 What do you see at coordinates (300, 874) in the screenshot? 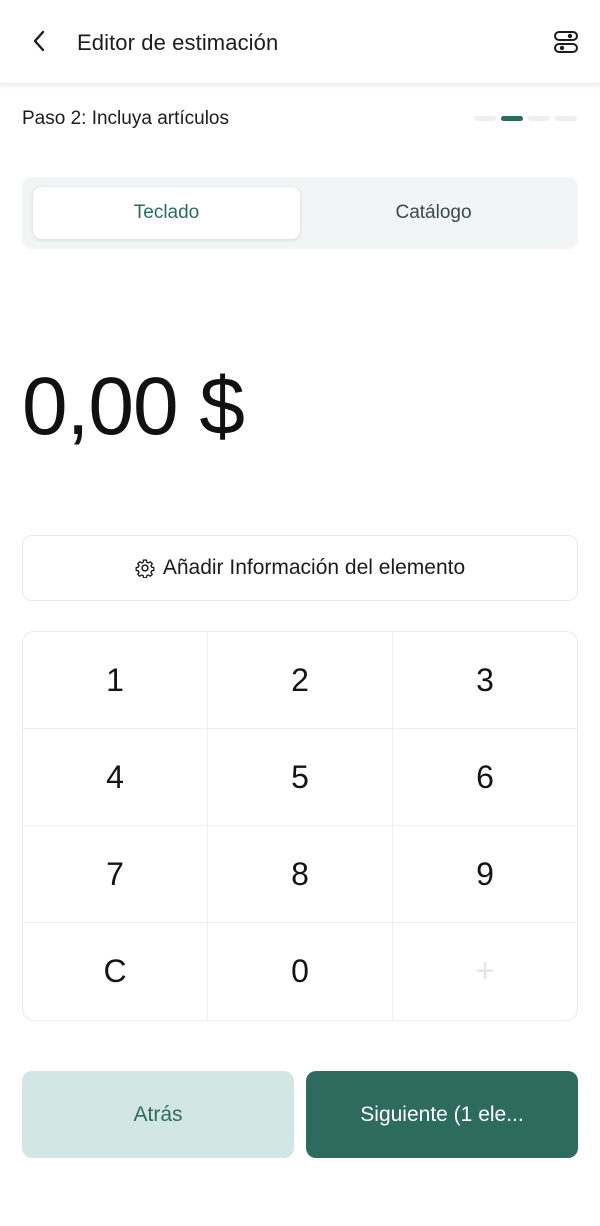
I see `key-8: 8` at bounding box center [300, 874].